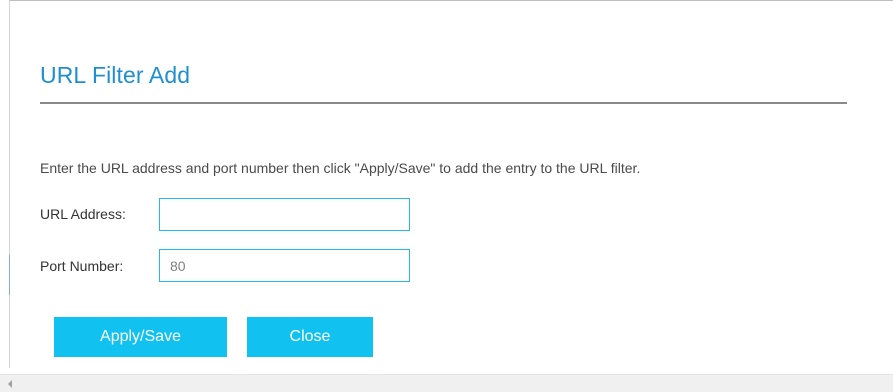  I want to click on horizontal-scrollbar, so click(446, 383).